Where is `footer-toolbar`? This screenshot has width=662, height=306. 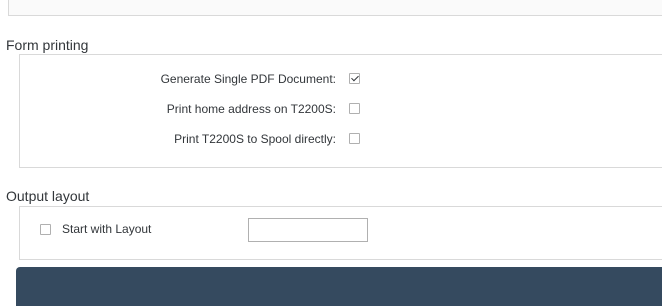 footer-toolbar is located at coordinates (339, 286).